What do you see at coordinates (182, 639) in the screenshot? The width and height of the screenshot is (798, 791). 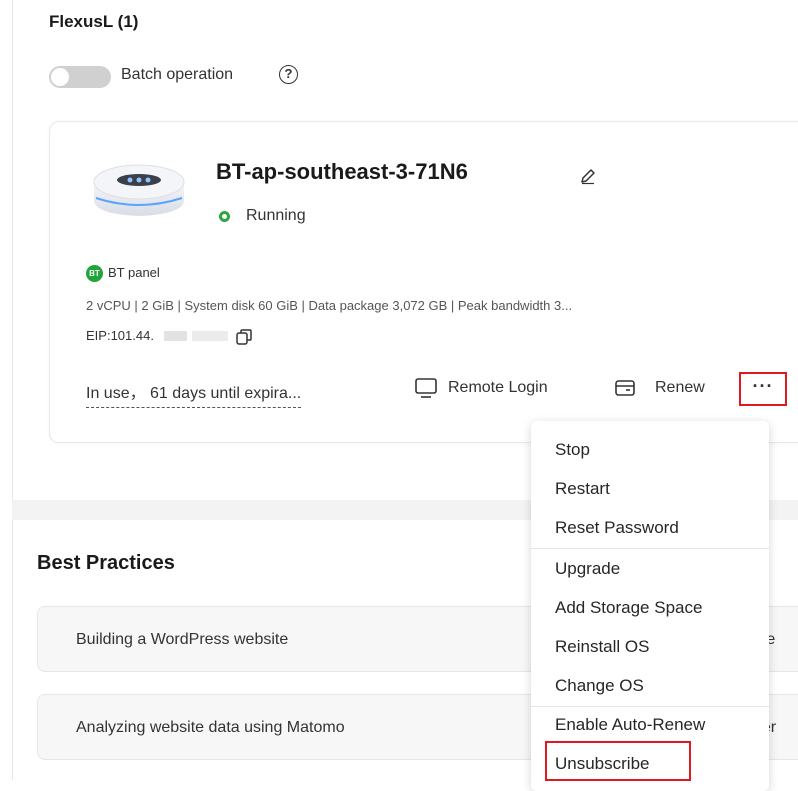 I see `best-practice-label: Building a WordPress website` at bounding box center [182, 639].